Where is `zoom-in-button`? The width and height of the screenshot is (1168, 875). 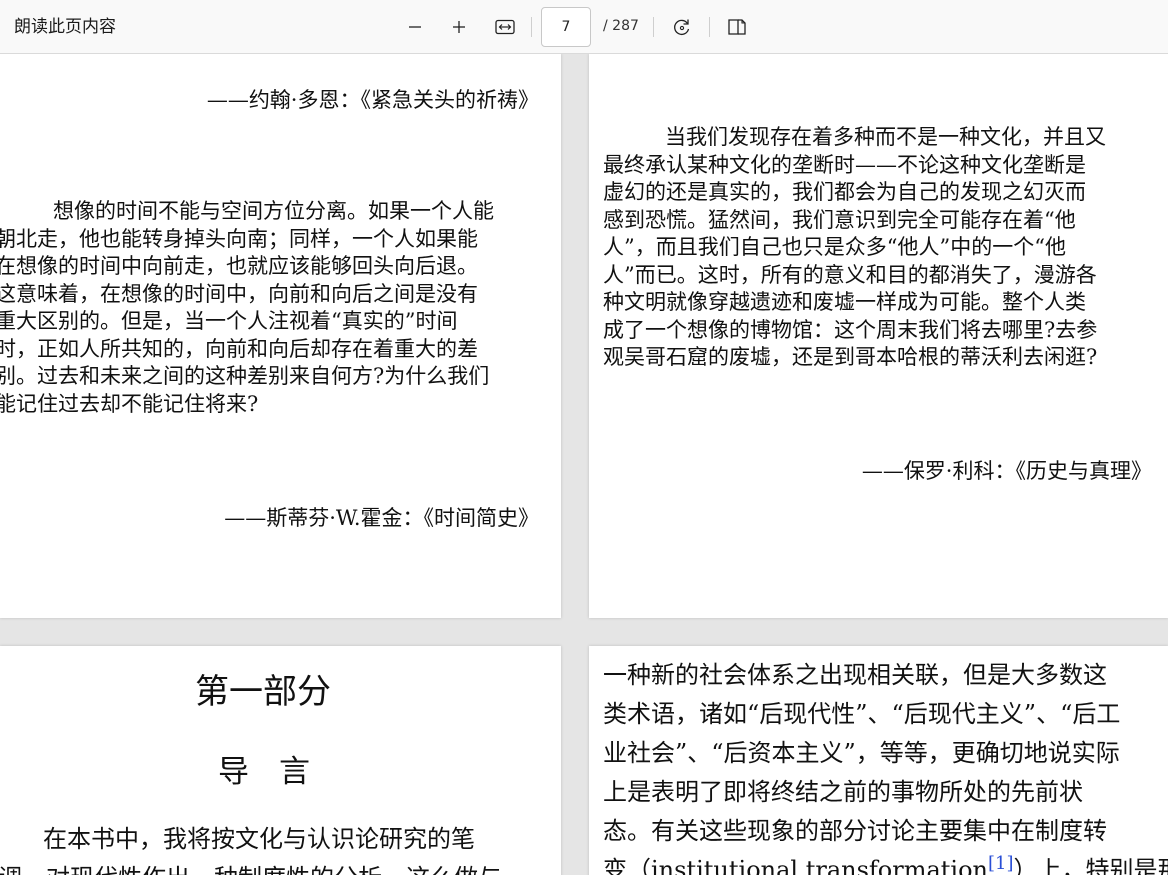 zoom-in-button is located at coordinates (459, 27).